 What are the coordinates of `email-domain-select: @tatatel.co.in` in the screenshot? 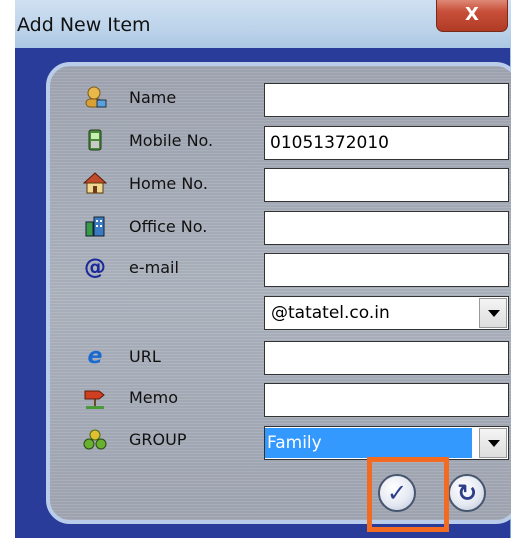 It's located at (386, 313).